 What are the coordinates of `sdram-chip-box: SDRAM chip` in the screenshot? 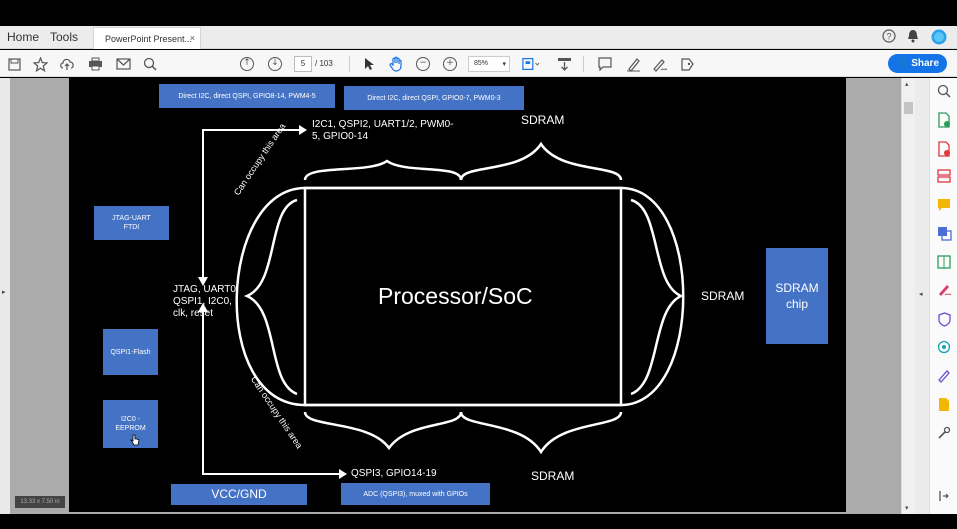 It's located at (797, 296).